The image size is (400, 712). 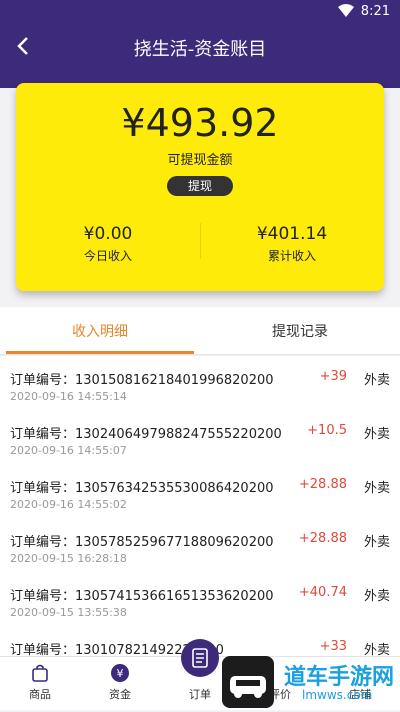 I want to click on nav-item-label: 资金, so click(x=120, y=694).